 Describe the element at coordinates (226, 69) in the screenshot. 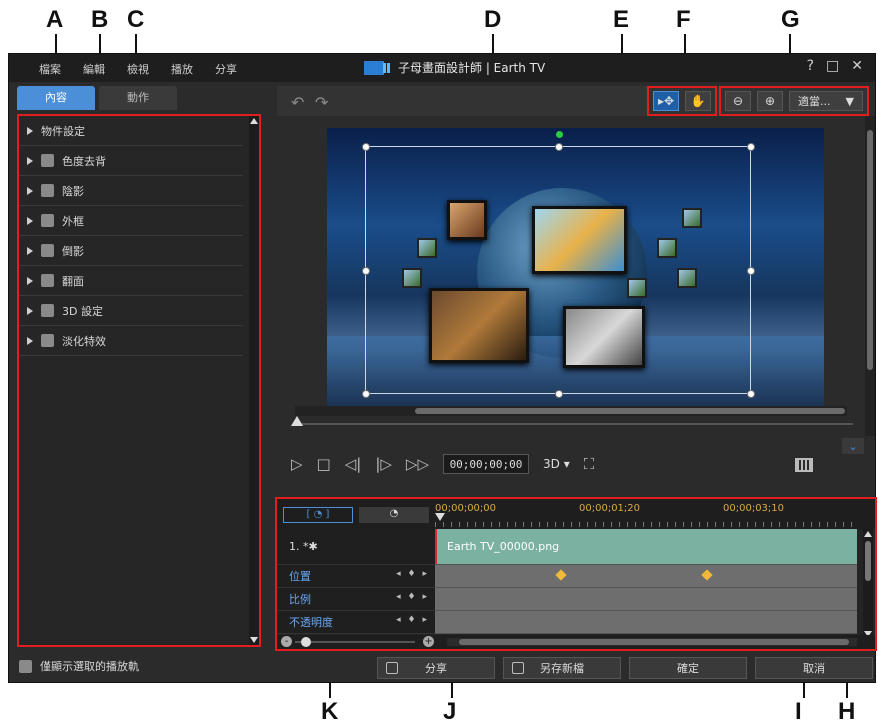

I see `menu-share: 分享` at that location.